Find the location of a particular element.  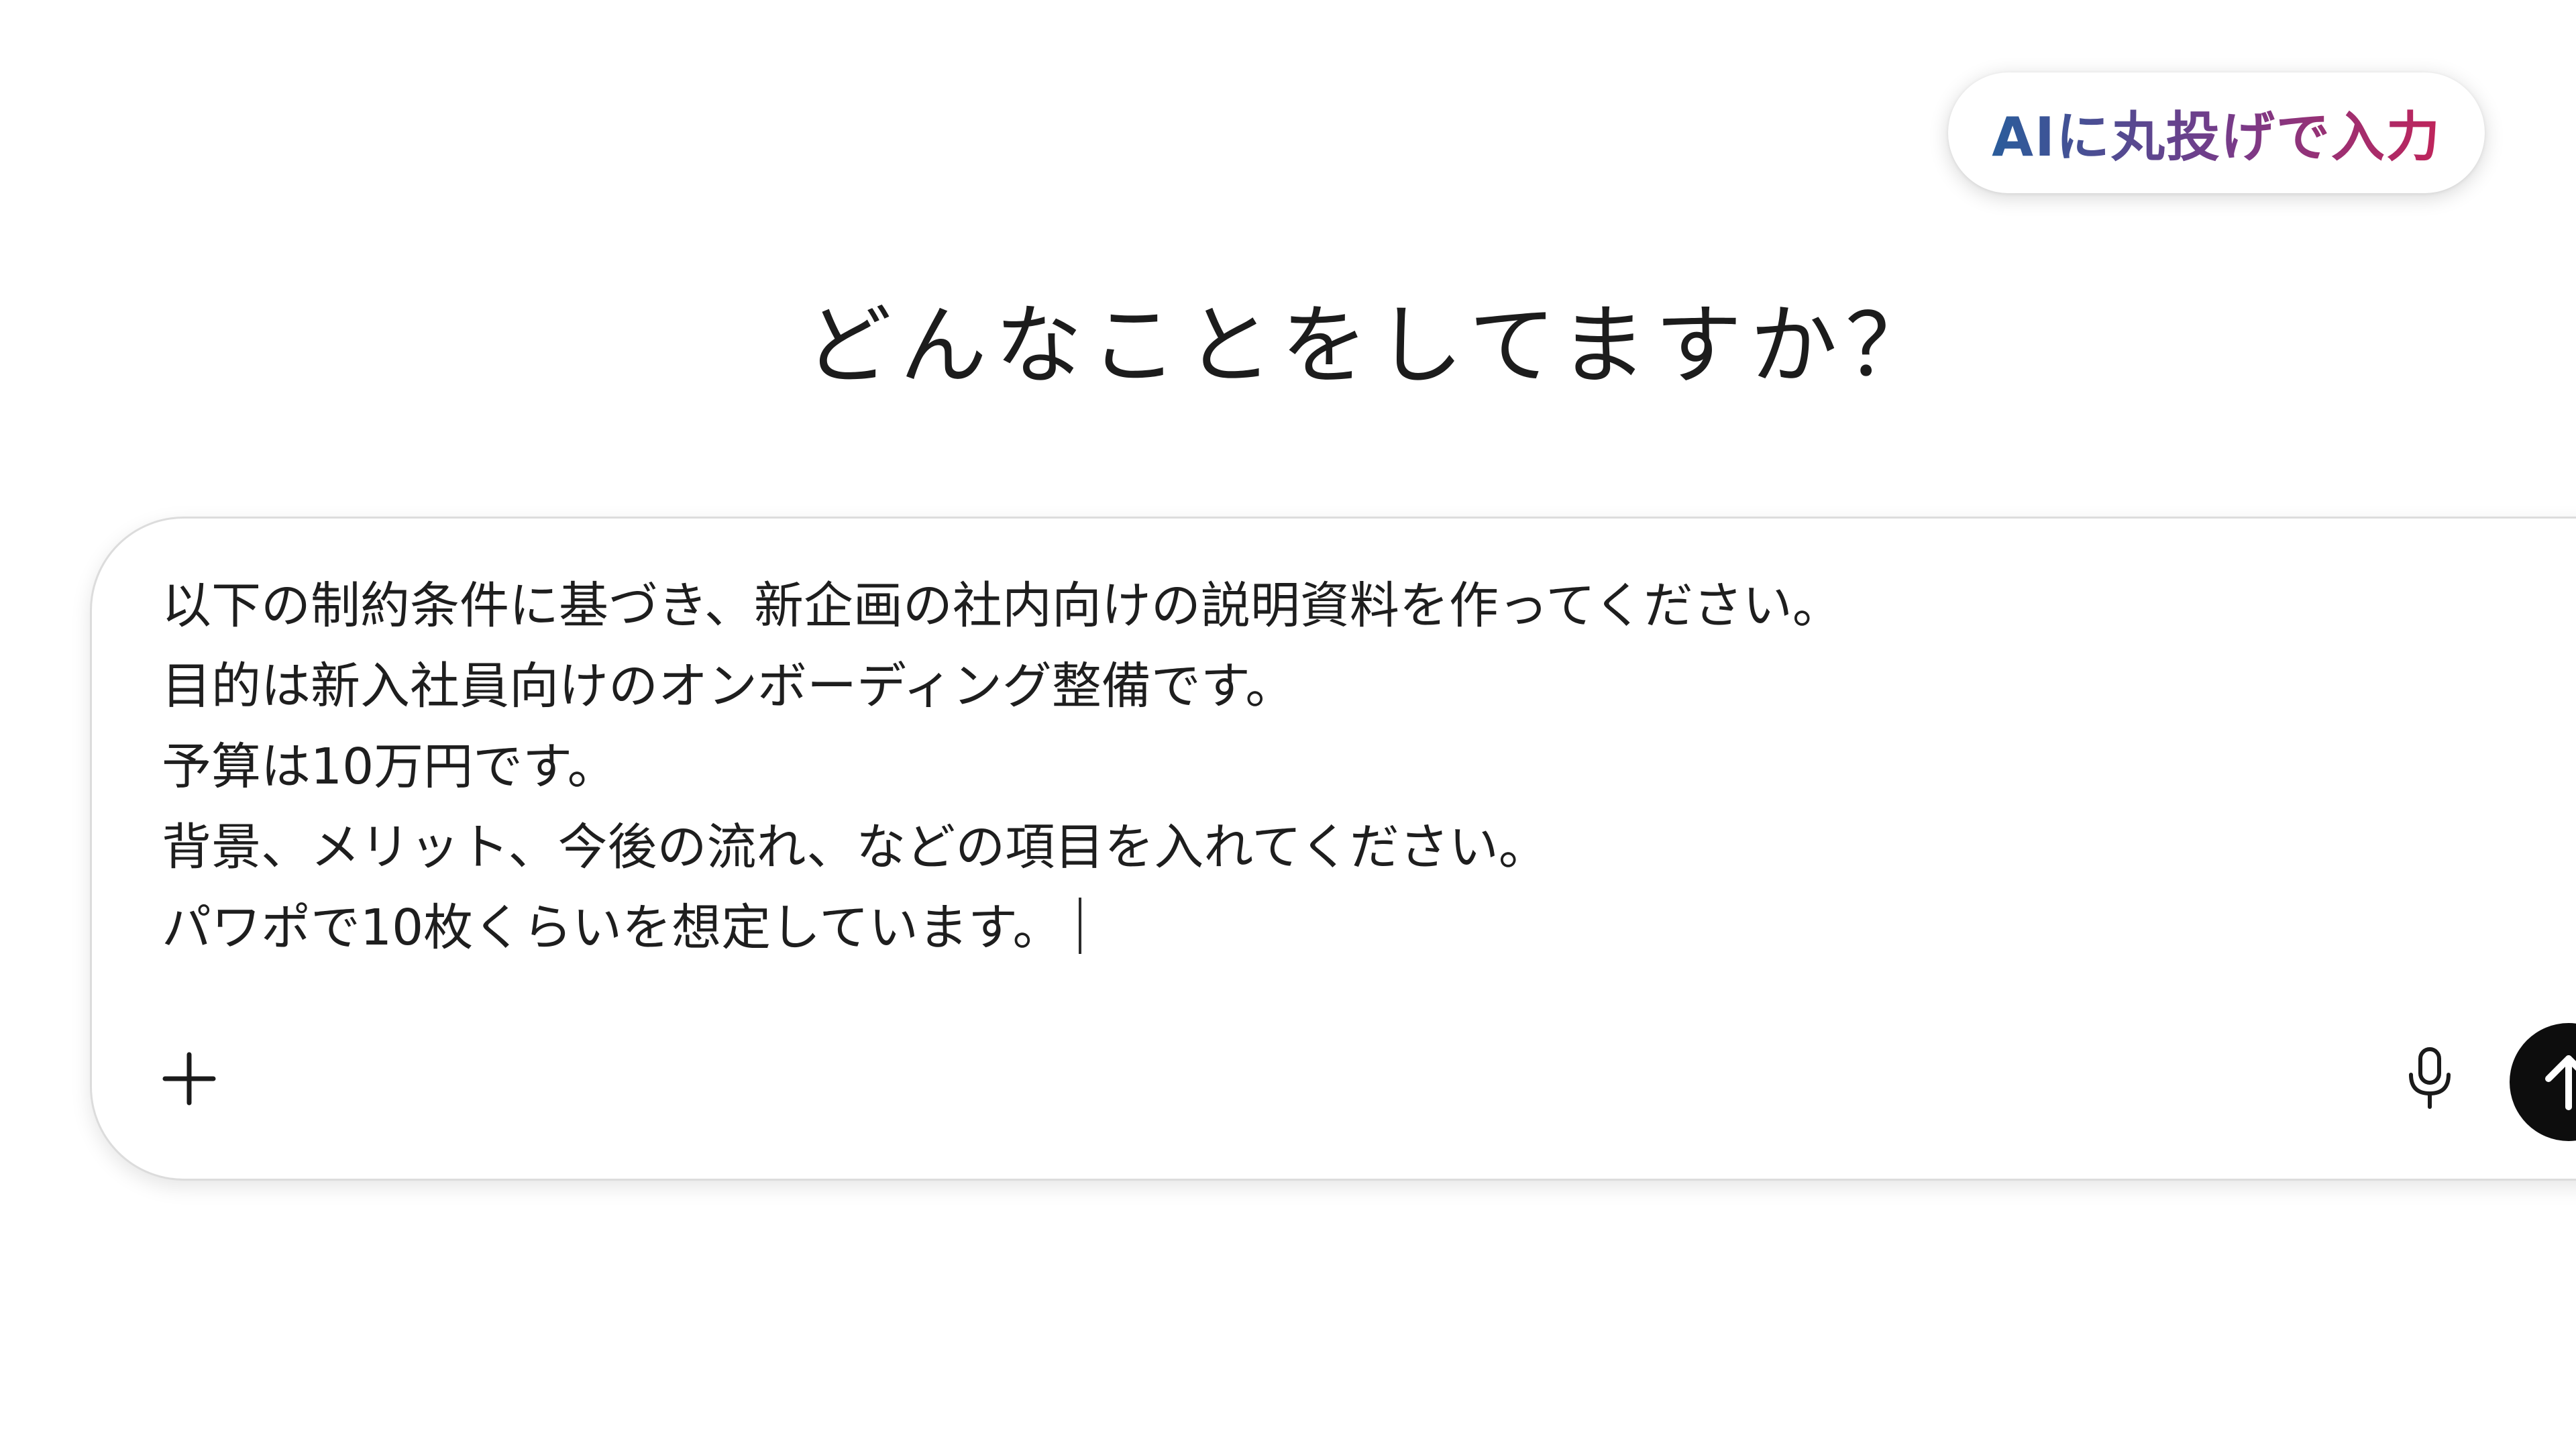

prompt-line: 以下の制約条件に基づき、新企画の社内向けの説明資料を作ってください。 is located at coordinates (1002, 606).